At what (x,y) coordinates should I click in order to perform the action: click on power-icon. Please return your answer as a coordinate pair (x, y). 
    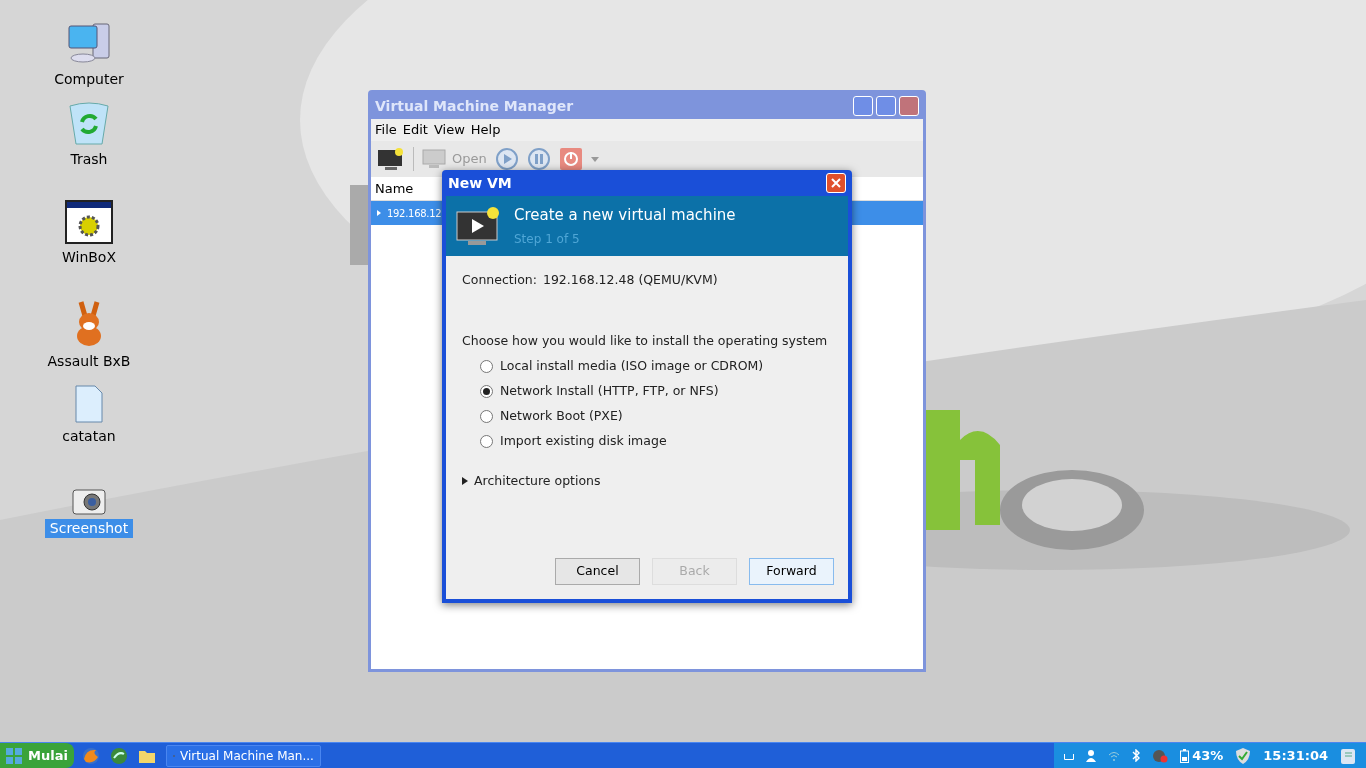
    Looking at the image, I should click on (570, 159).